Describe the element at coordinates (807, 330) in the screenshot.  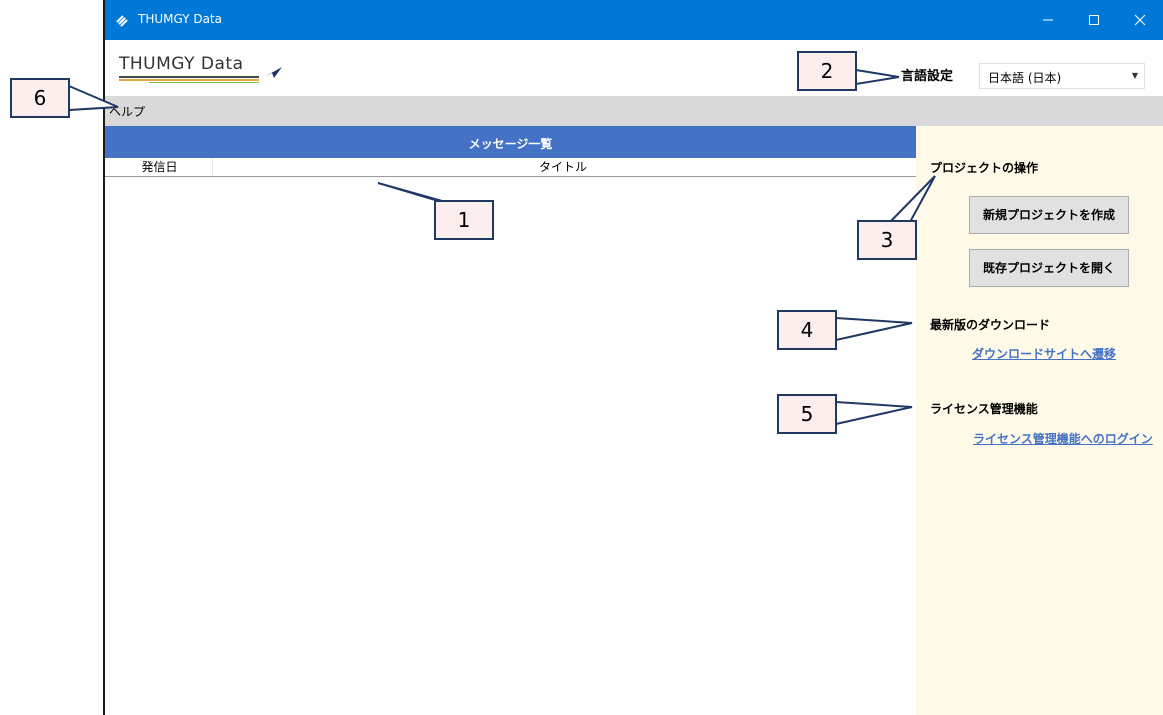
I see `callout-4: 4` at that location.